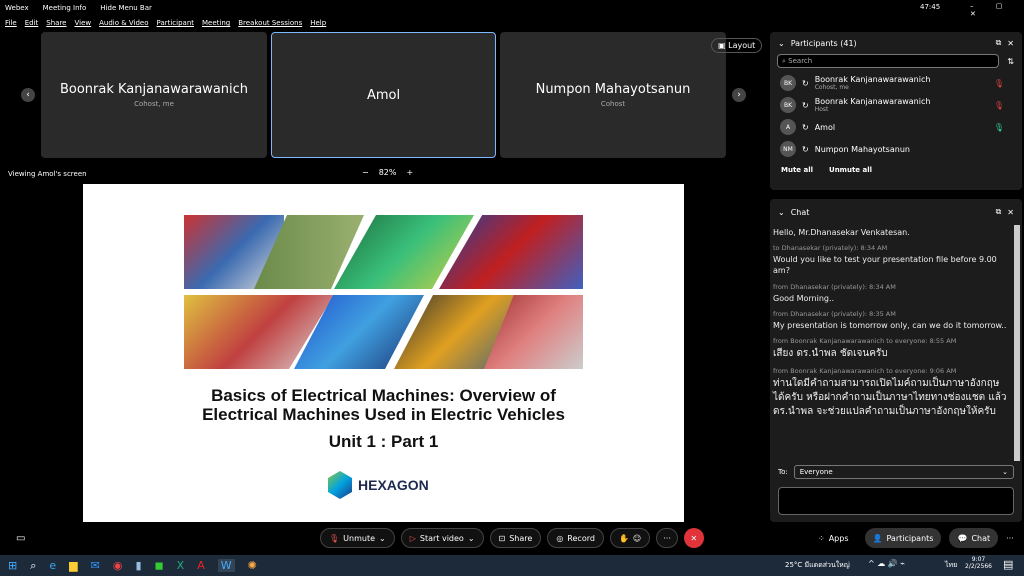 The height and width of the screenshot is (576, 1024). What do you see at coordinates (830, 353) in the screenshot?
I see `message-text: เสียง ดร.นำพล ชัดเจนครับ` at bounding box center [830, 353].